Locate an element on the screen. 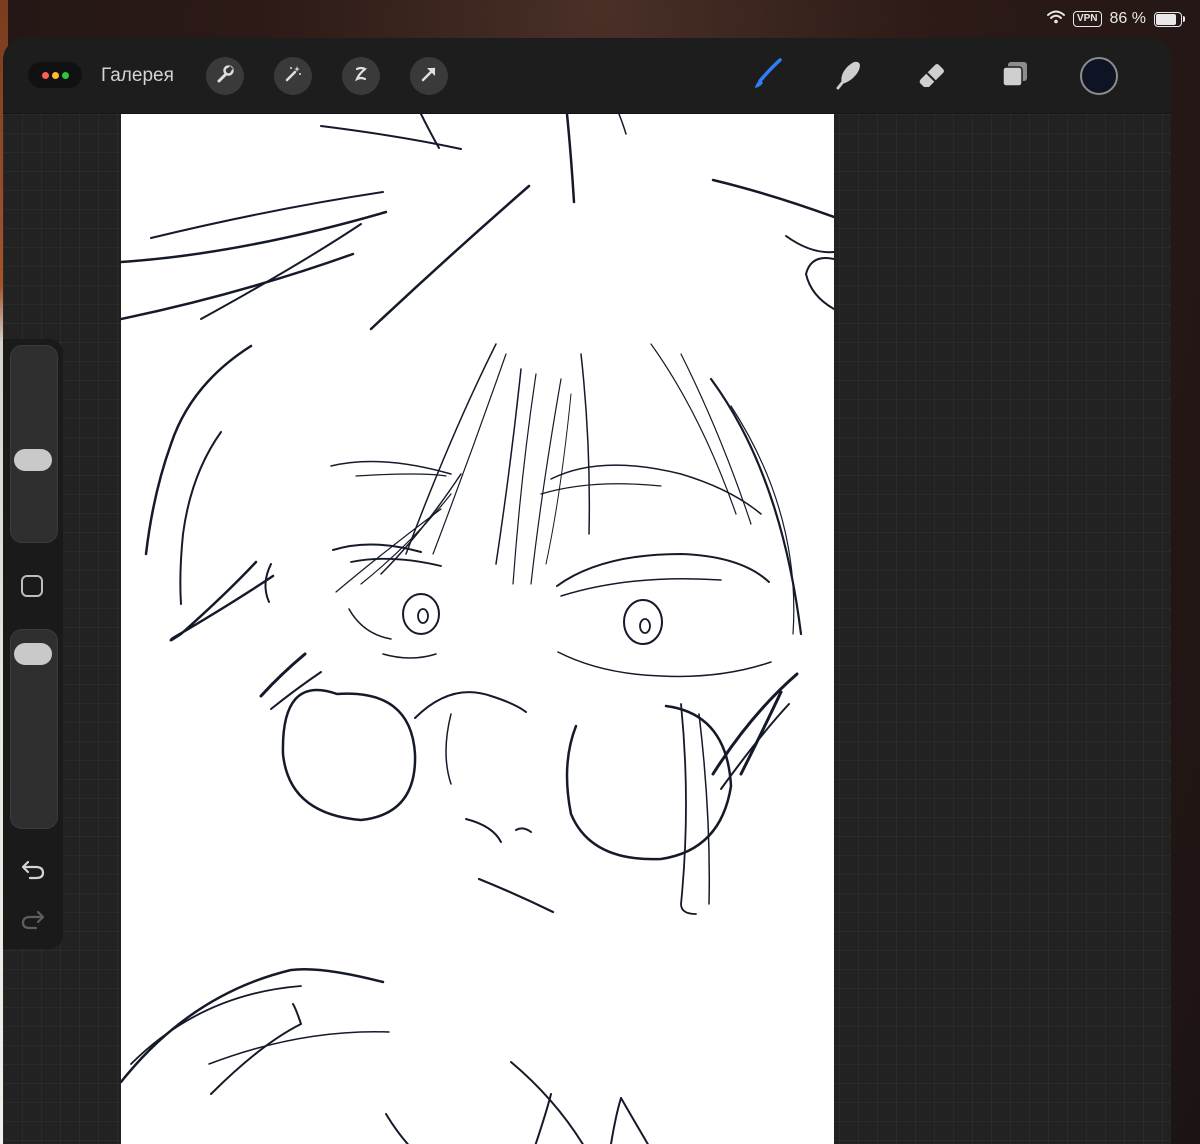 This screenshot has height=1144, width=1200. battery-fill is located at coordinates (1166, 19).